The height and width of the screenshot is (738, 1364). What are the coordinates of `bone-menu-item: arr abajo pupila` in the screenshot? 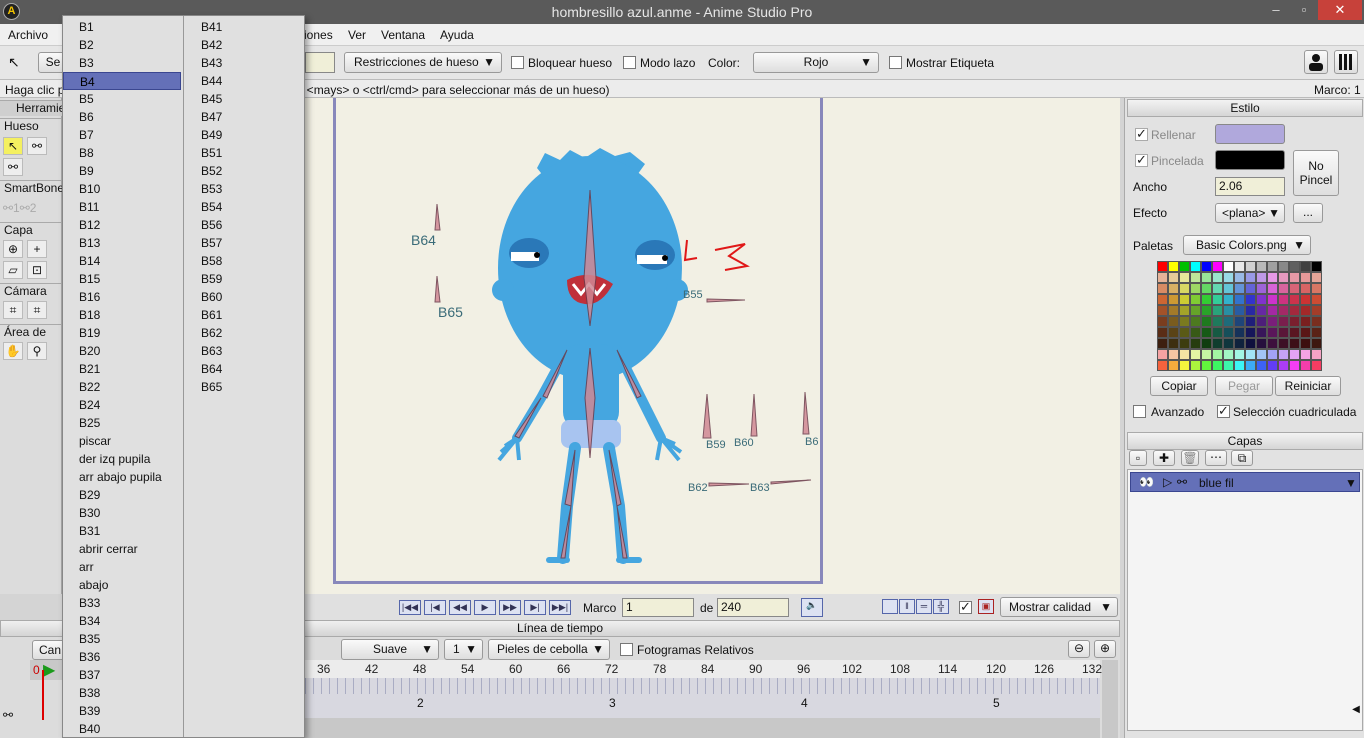 It's located at (122, 477).